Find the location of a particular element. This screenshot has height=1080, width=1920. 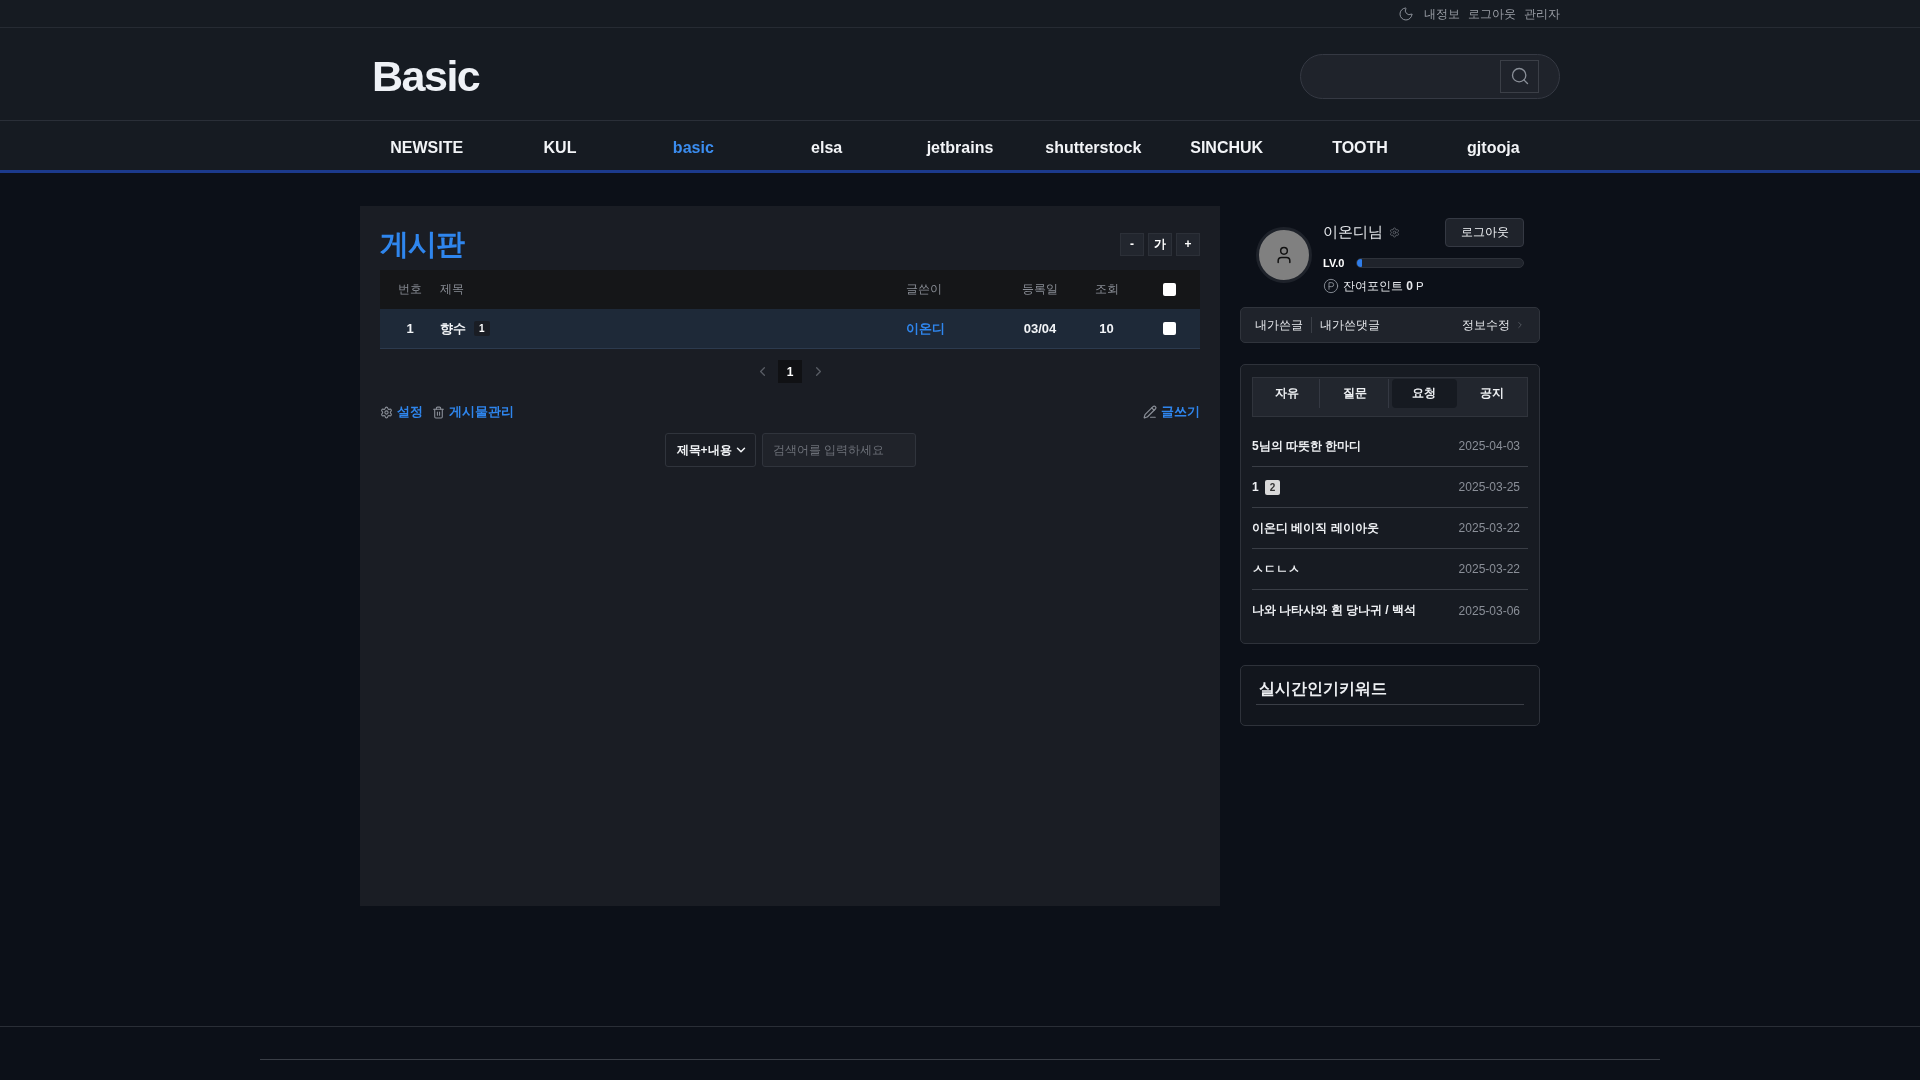

pencil-icon is located at coordinates (1150, 412).